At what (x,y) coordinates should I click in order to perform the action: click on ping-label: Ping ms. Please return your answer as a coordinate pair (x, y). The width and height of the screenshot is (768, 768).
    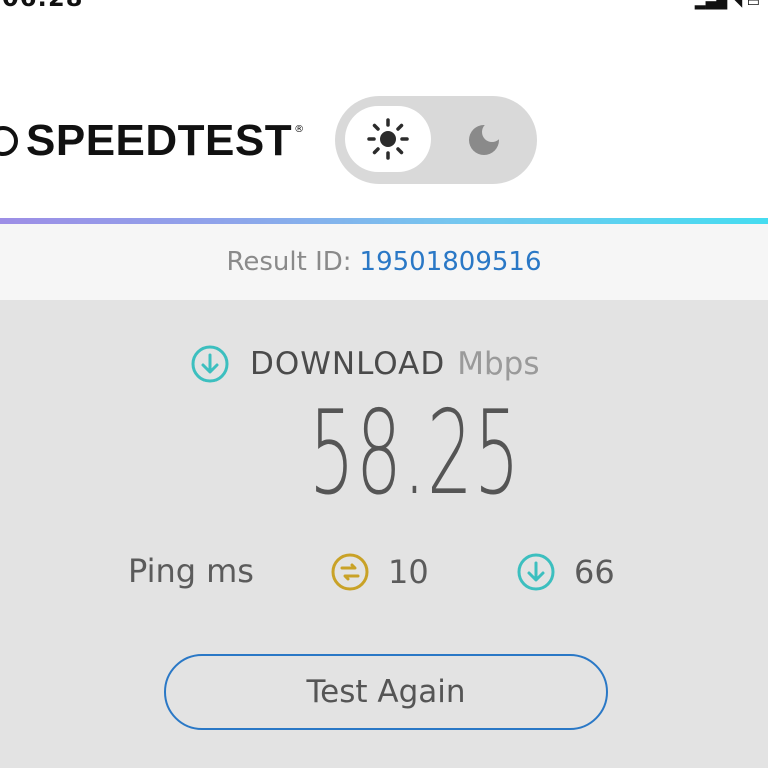
    Looking at the image, I should click on (191, 571).